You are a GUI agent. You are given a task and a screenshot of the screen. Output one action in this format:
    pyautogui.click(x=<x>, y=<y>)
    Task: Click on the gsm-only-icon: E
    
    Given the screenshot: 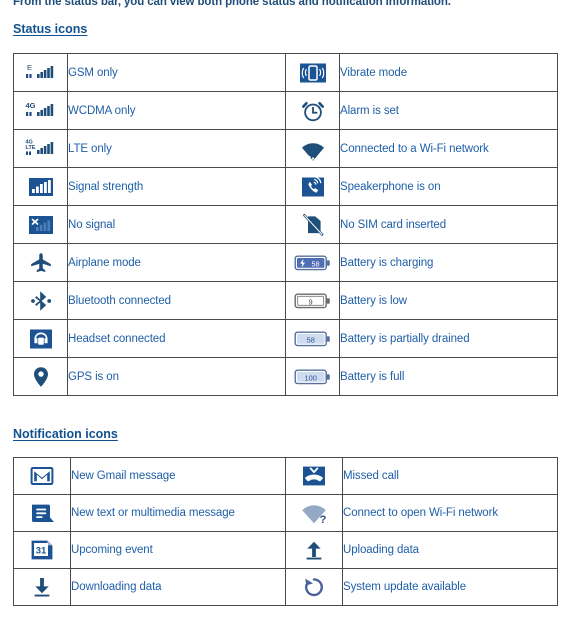 What is the action you would take?
    pyautogui.click(x=41, y=73)
    